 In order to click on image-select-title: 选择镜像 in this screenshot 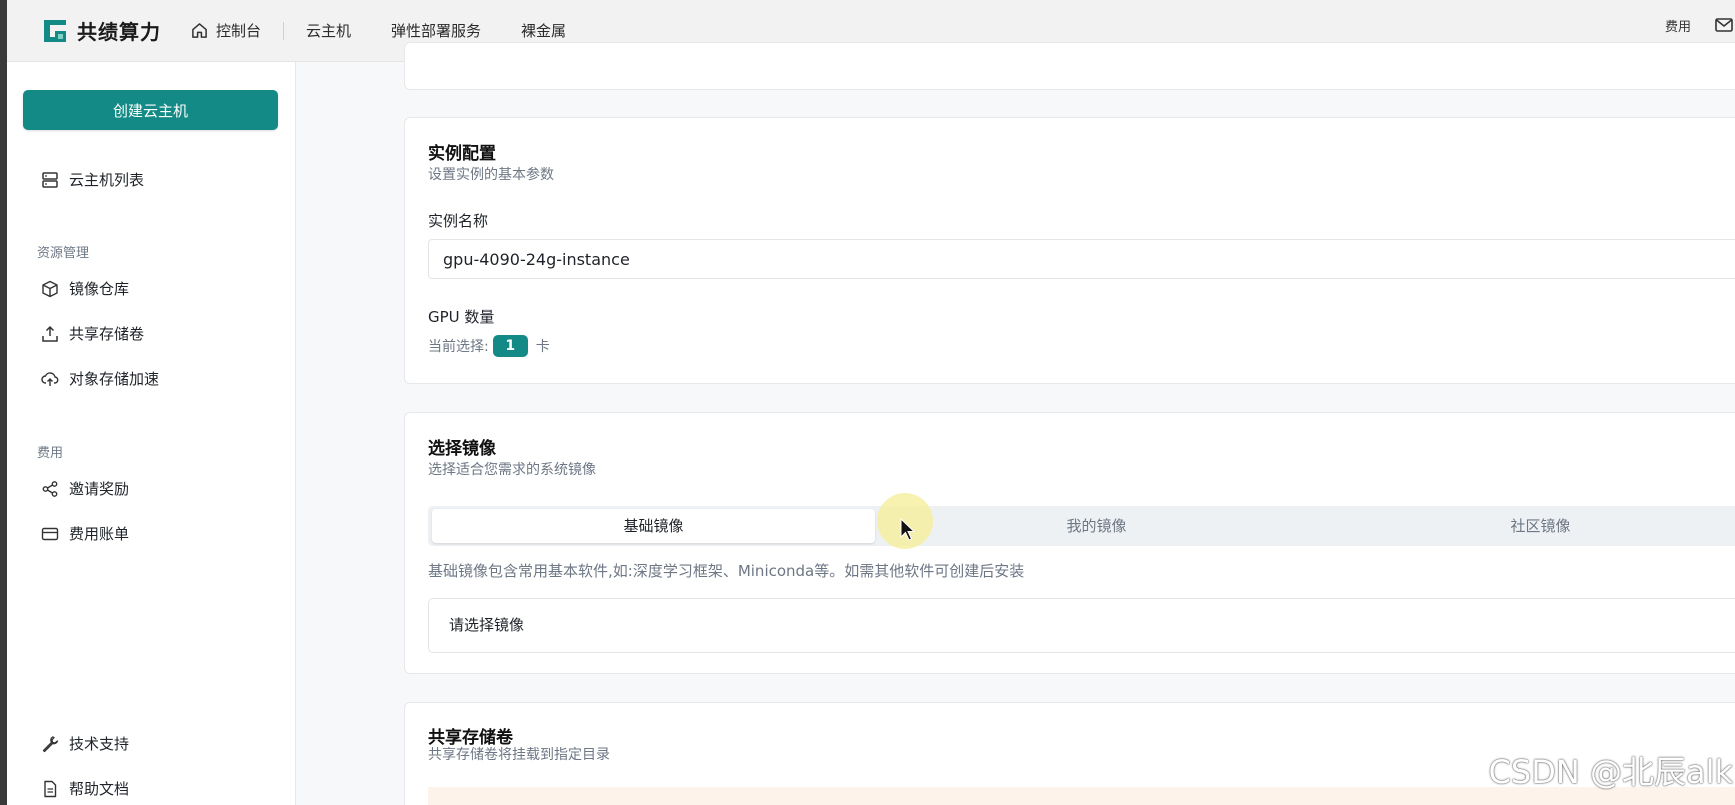, I will do `click(462, 449)`.